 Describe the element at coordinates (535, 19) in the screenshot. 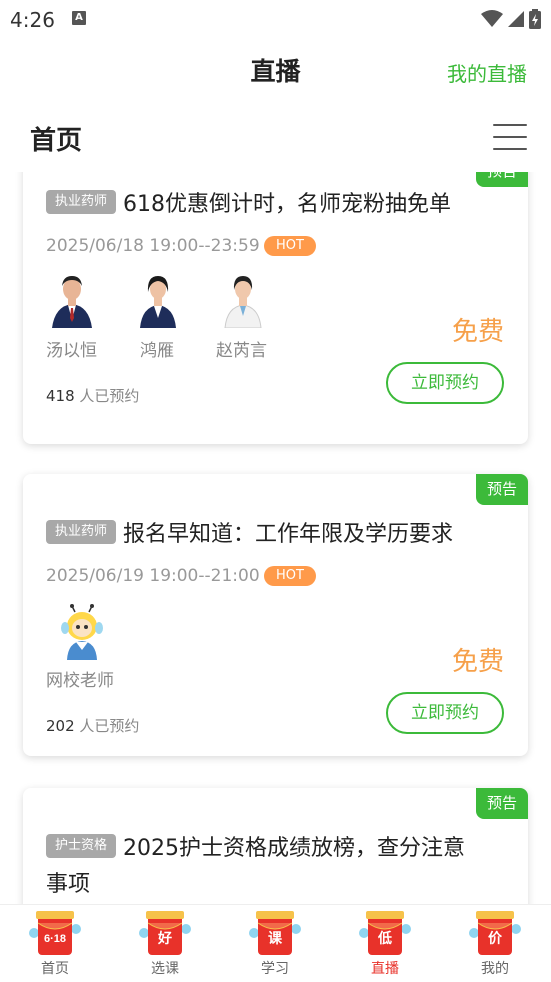

I see `battery-icon` at that location.